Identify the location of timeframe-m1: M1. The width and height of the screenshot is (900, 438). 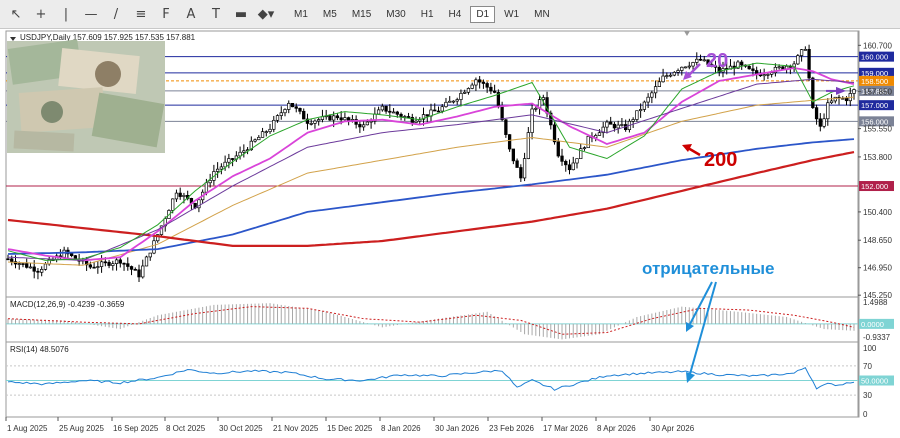
(301, 14).